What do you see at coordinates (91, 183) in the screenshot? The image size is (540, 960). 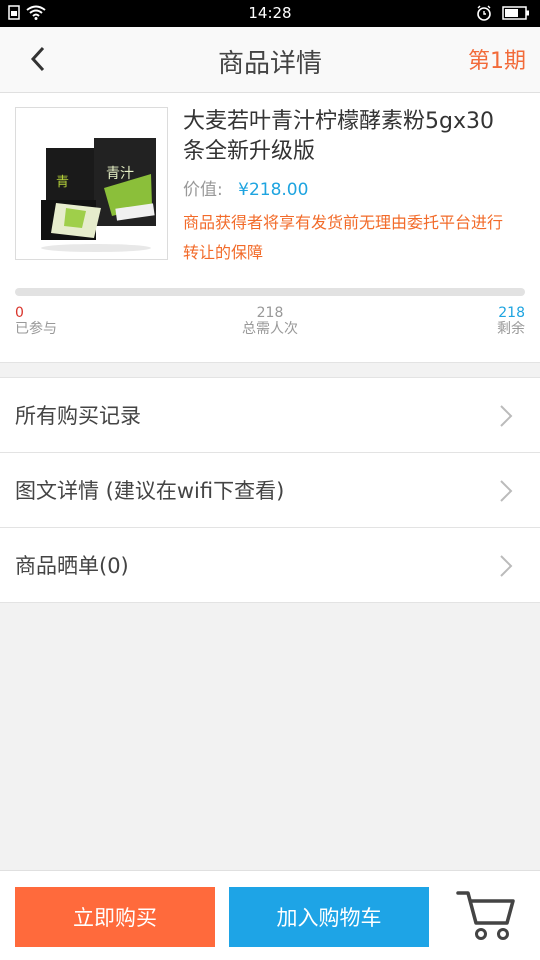 I see `product-image: 青 青汁` at bounding box center [91, 183].